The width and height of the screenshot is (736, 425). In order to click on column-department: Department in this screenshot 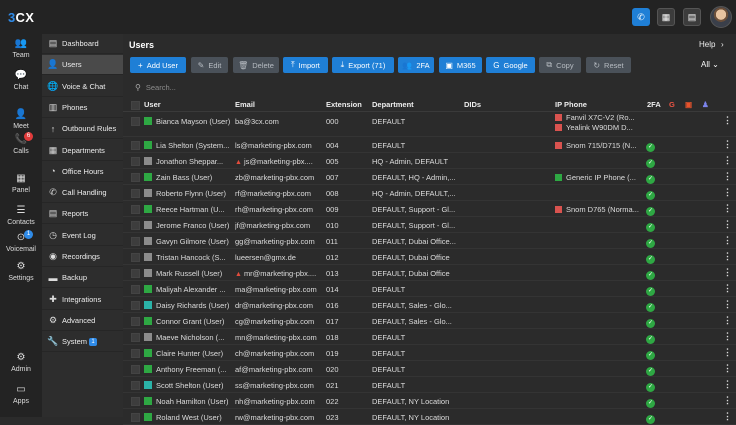, I will do `click(393, 104)`.